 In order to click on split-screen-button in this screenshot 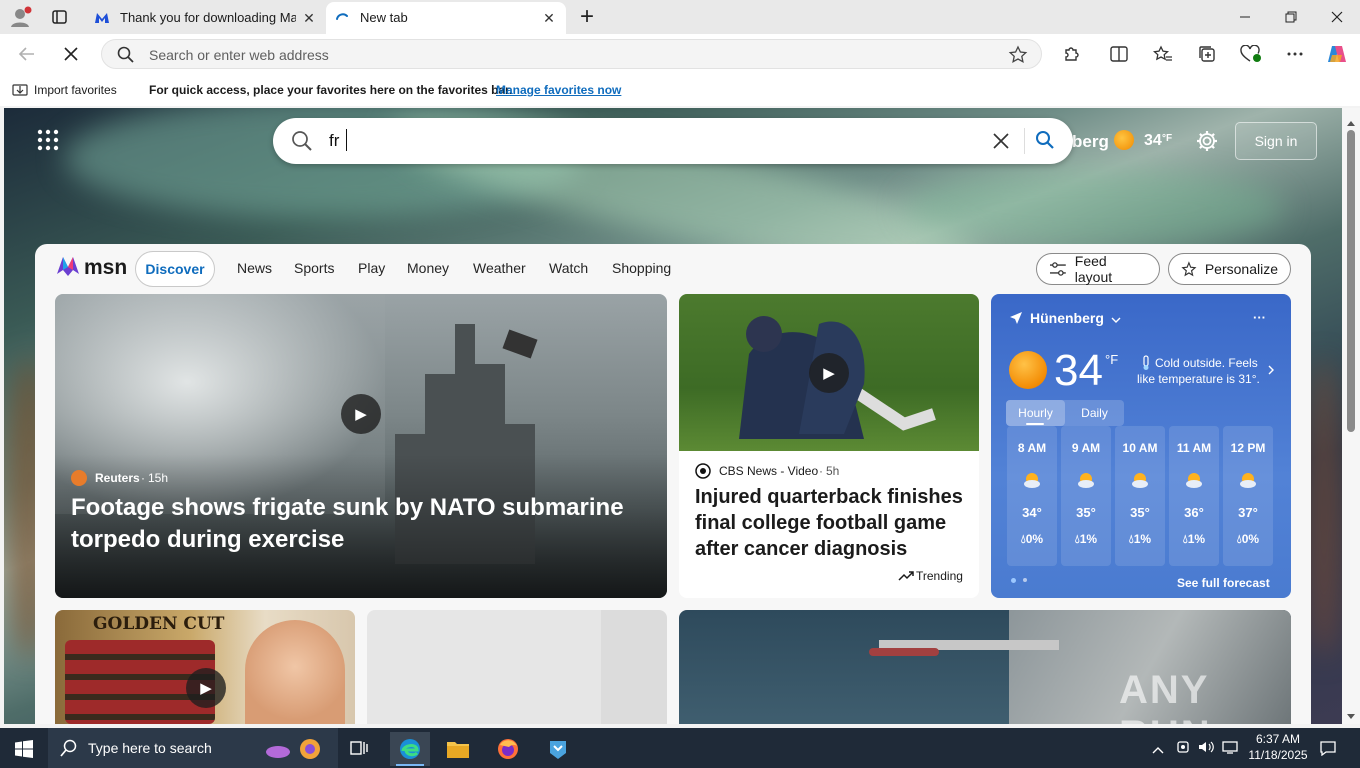, I will do `click(1119, 54)`.